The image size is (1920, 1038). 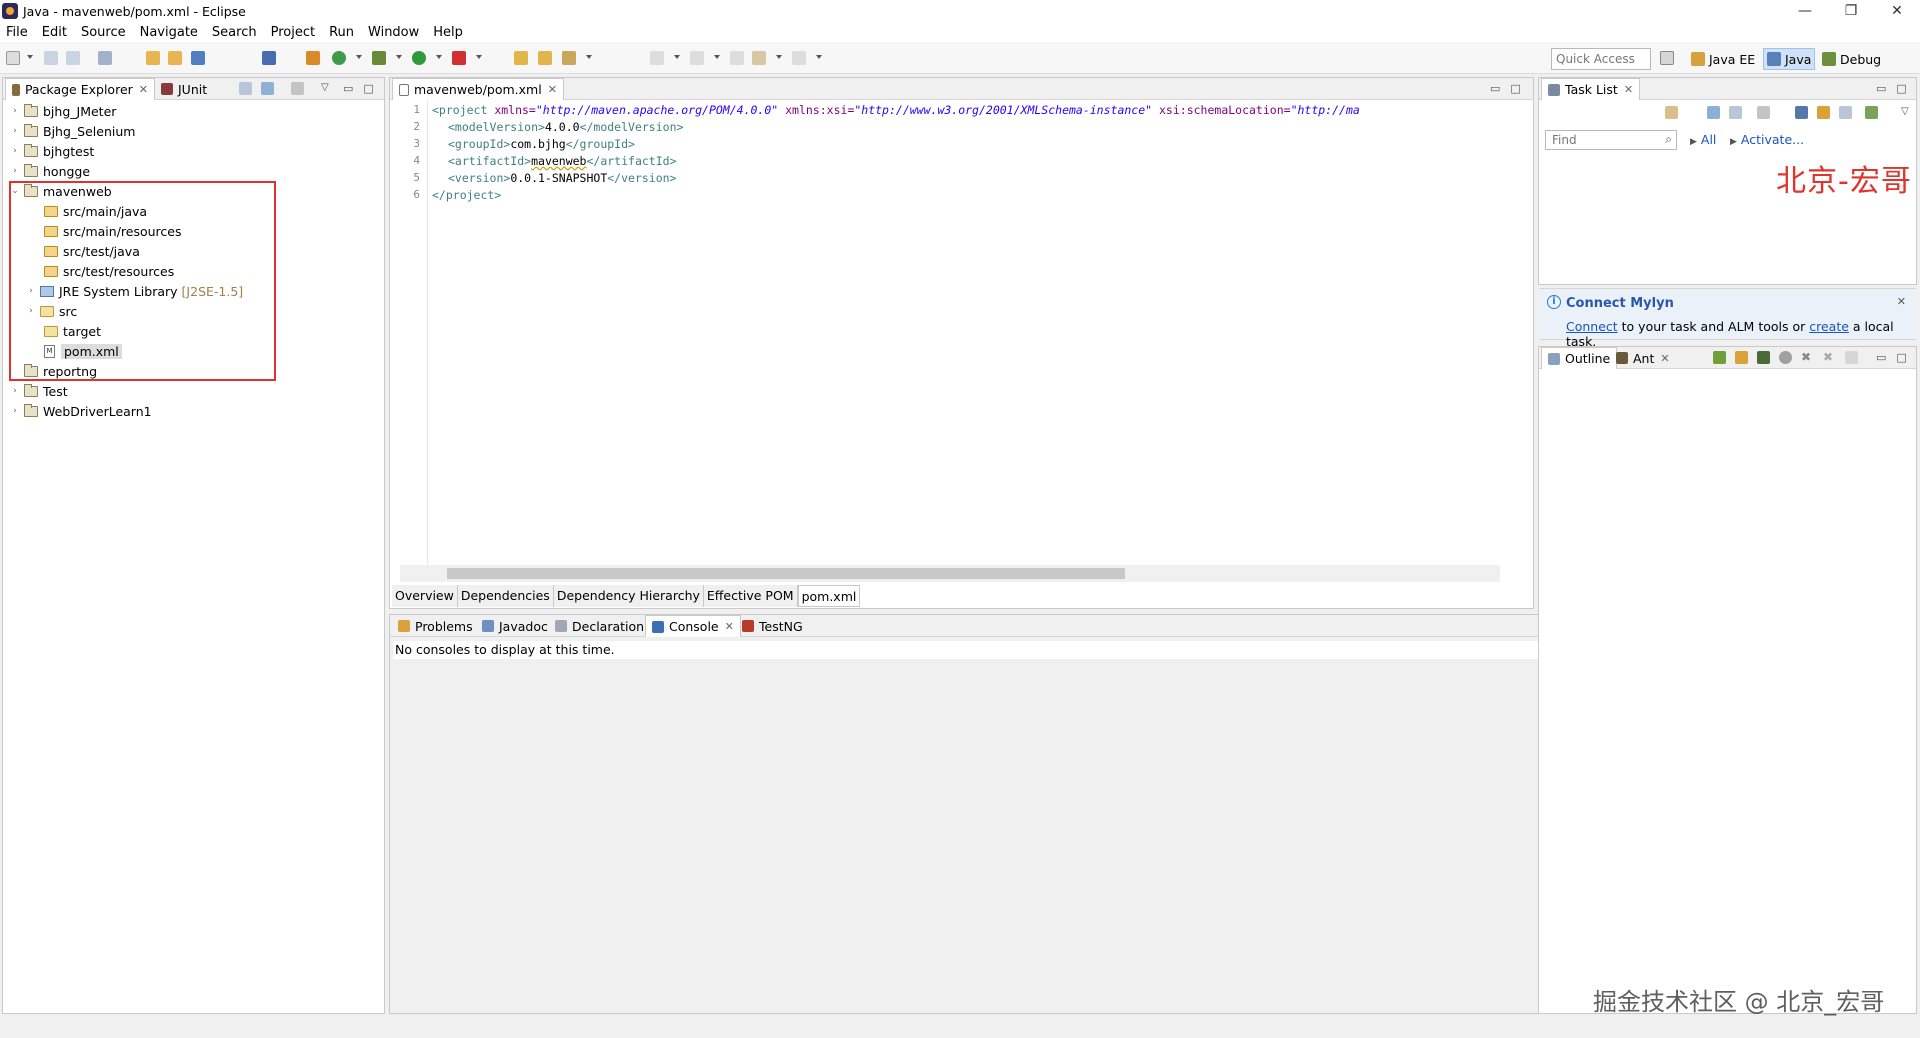 I want to click on scheduled-icon, so click(x=1735, y=112).